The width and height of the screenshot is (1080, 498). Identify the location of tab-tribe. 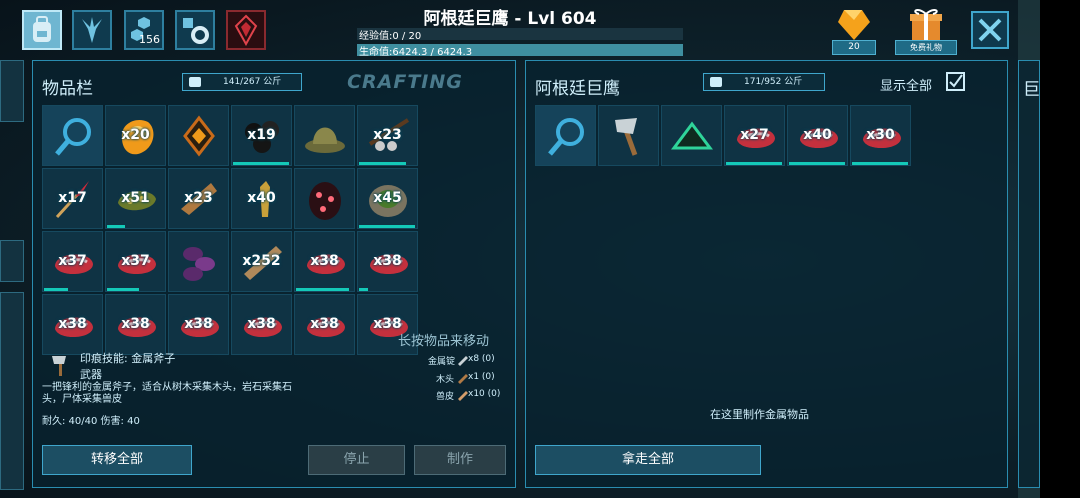
(246, 30).